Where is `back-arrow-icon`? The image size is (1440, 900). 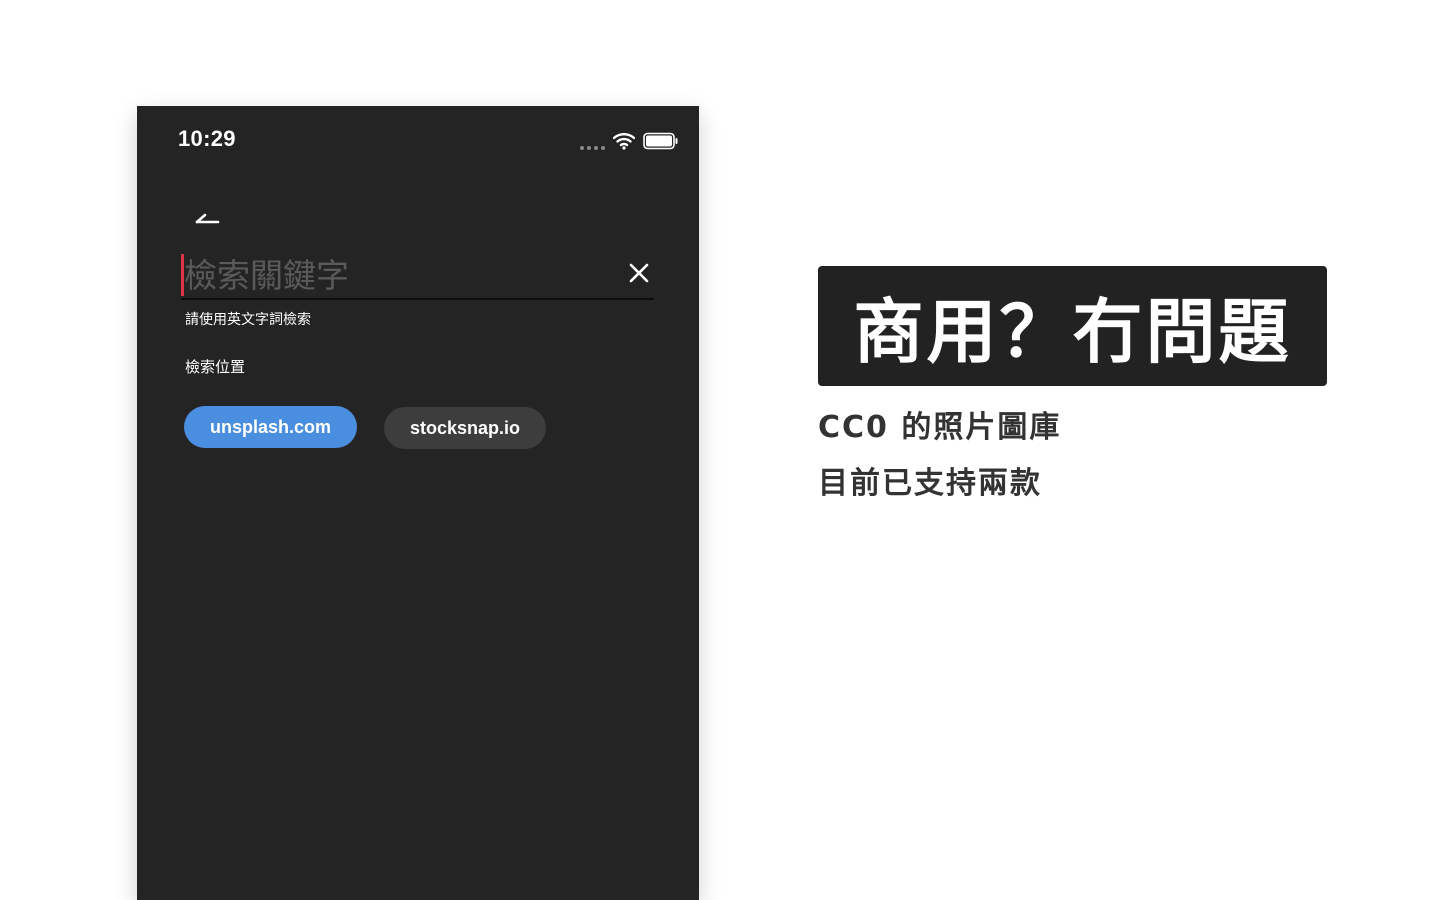
back-arrow-icon is located at coordinates (207, 218).